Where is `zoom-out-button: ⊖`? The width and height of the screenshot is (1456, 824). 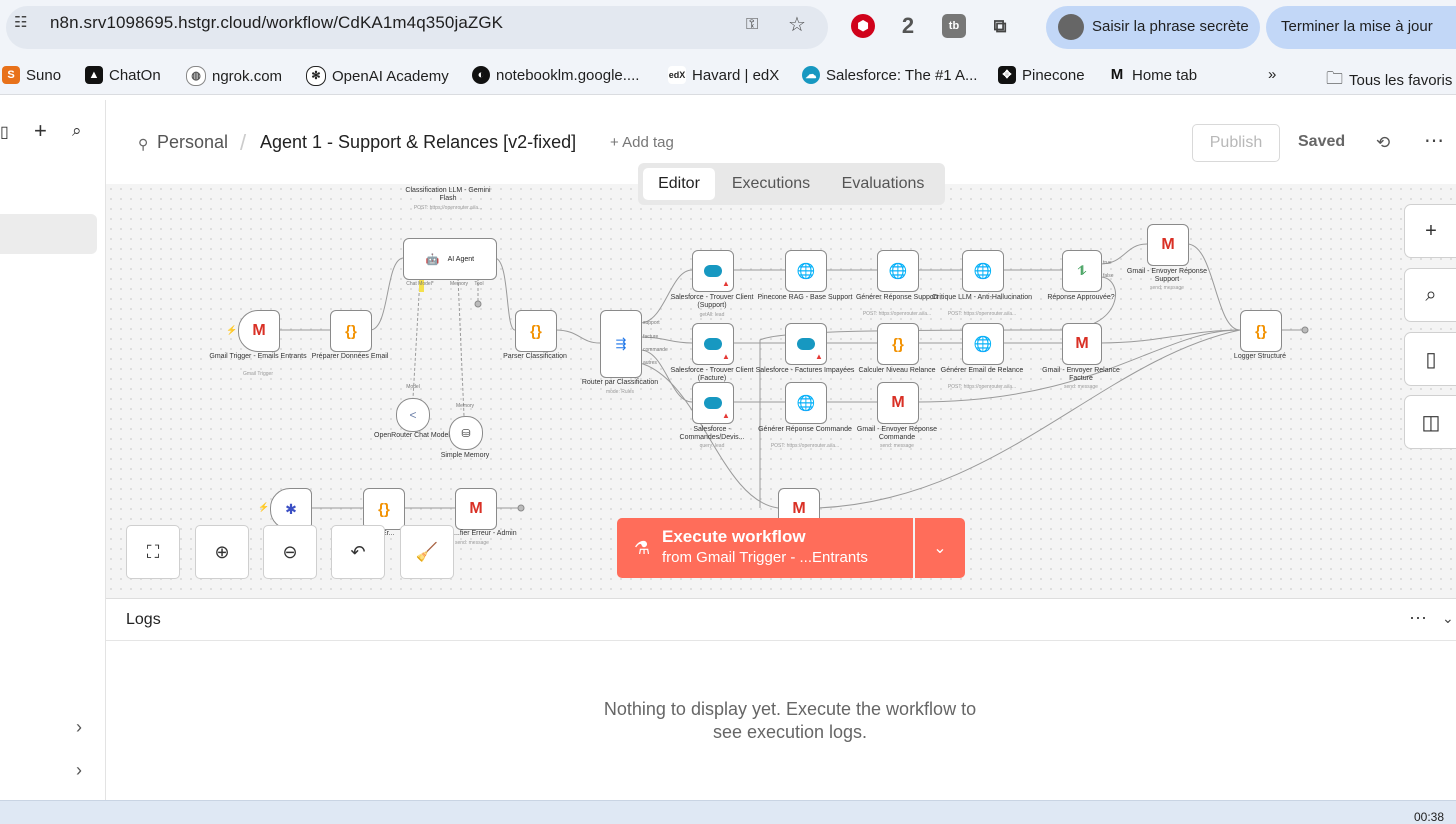 zoom-out-button: ⊖ is located at coordinates (290, 552).